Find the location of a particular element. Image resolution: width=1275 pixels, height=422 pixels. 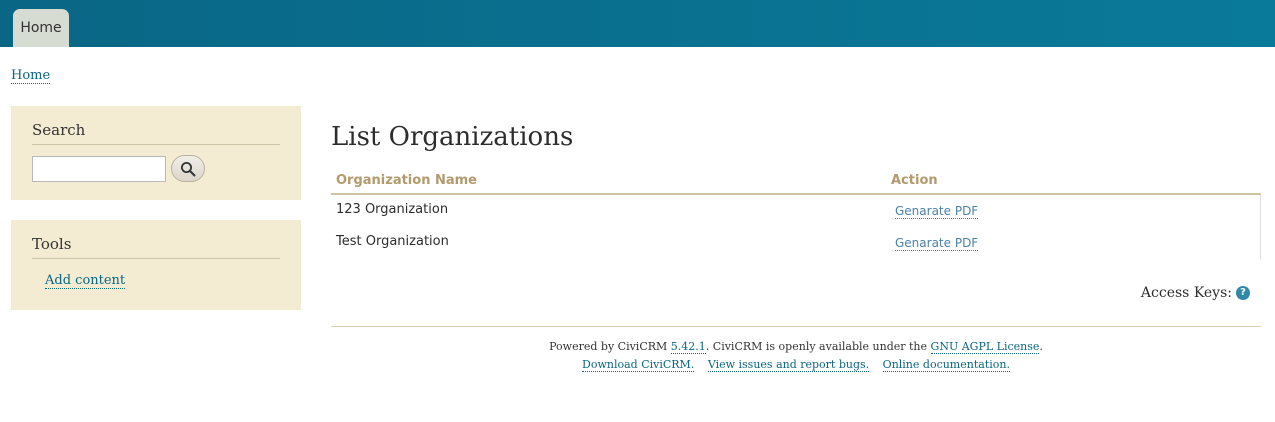

access-keys: Access Keys: ? is located at coordinates (1195, 293).